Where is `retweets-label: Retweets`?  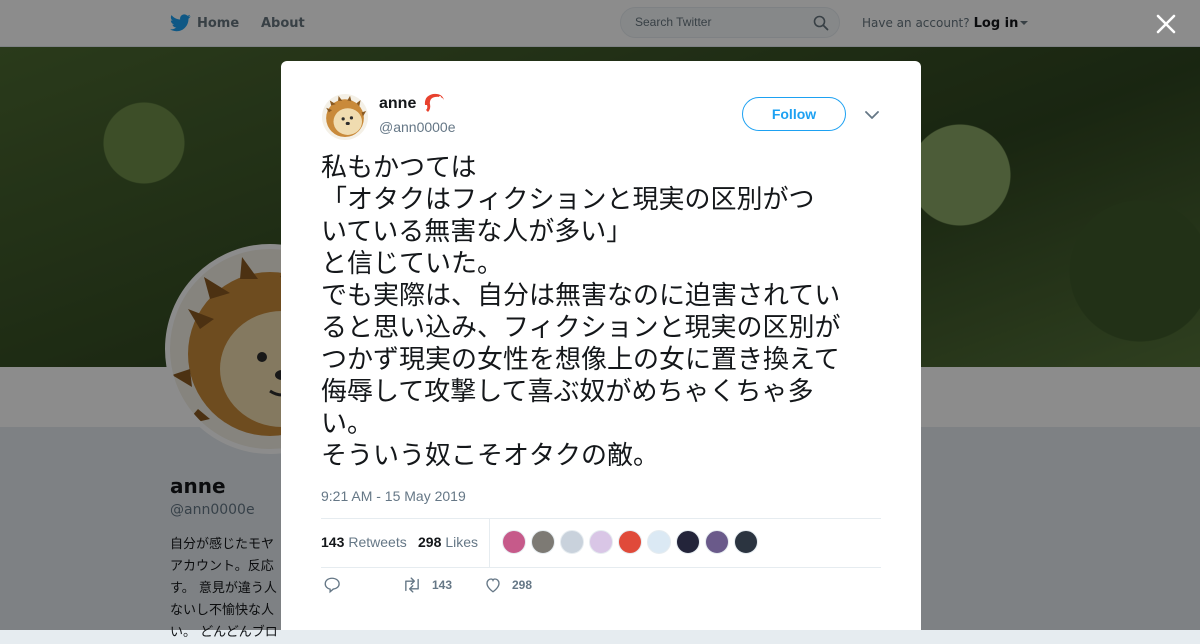
retweets-label: Retweets is located at coordinates (377, 542).